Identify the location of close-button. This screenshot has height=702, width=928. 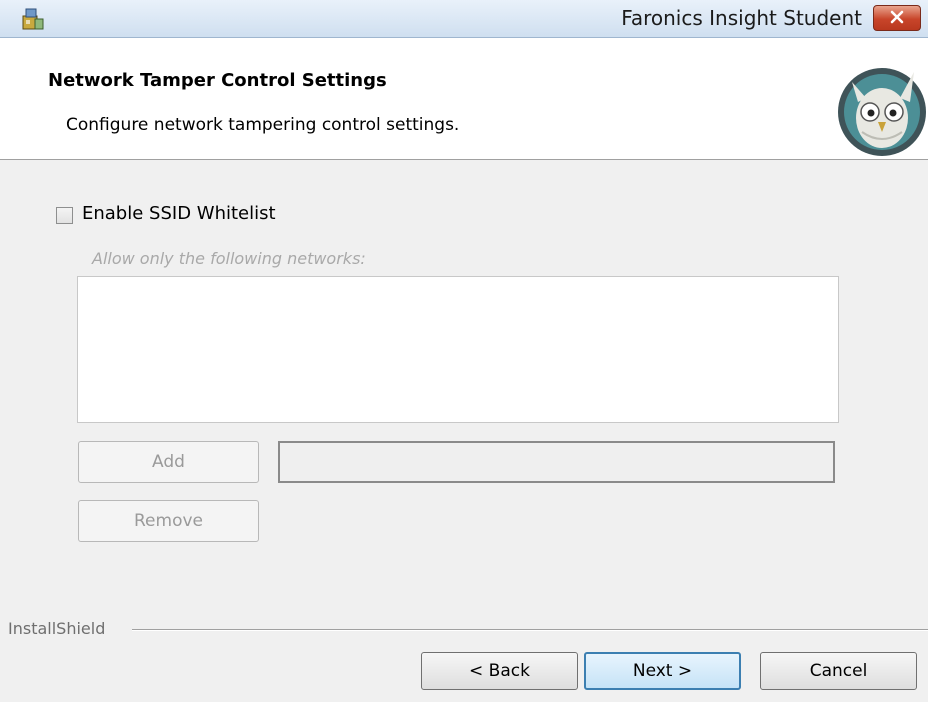
(897, 18).